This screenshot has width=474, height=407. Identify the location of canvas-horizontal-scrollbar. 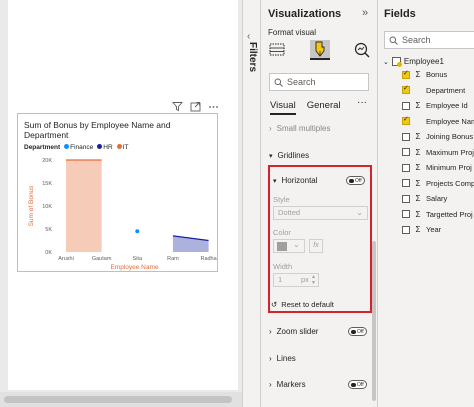
(121, 399).